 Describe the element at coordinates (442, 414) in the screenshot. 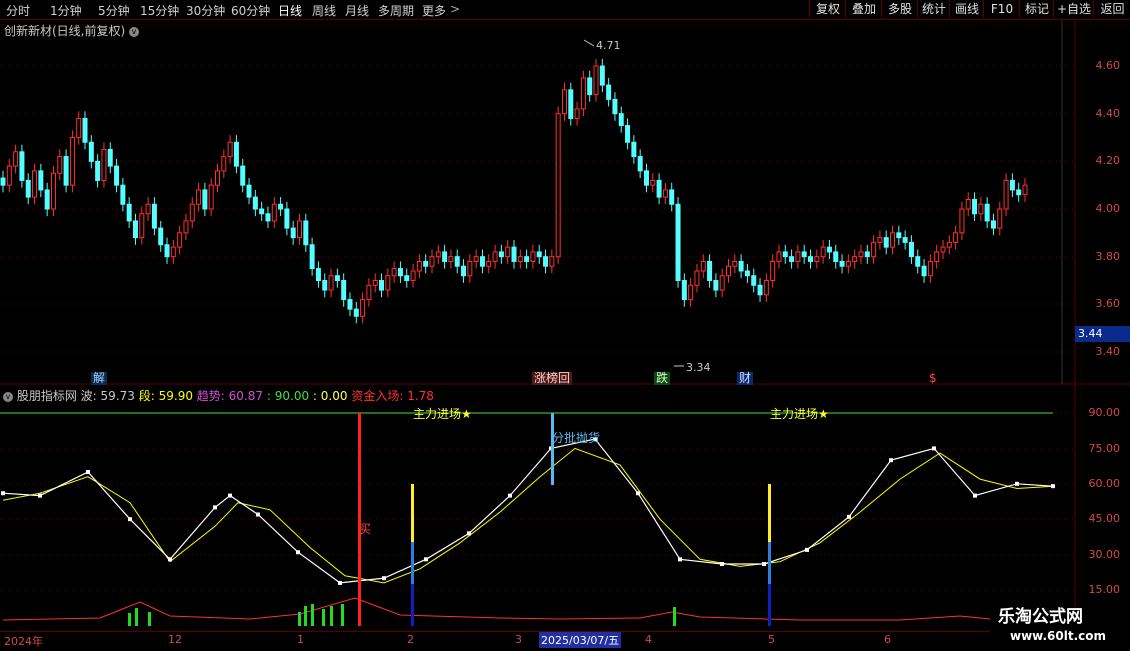

I see `main-force-entry-label: 主力进场★` at that location.